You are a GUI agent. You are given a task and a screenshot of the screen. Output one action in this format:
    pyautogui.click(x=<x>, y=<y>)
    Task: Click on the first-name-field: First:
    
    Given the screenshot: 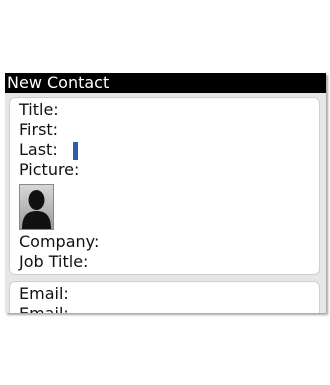 What is the action you would take?
    pyautogui.click(x=38, y=130)
    